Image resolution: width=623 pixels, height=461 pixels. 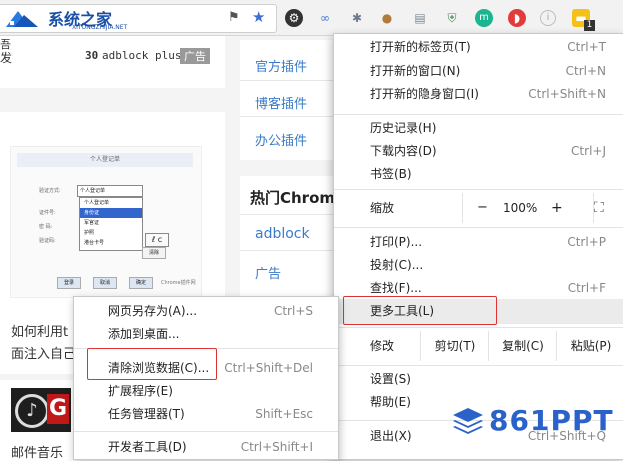 I want to click on menu-item-label: 打开新的隐身窗口(I), so click(x=424, y=94).